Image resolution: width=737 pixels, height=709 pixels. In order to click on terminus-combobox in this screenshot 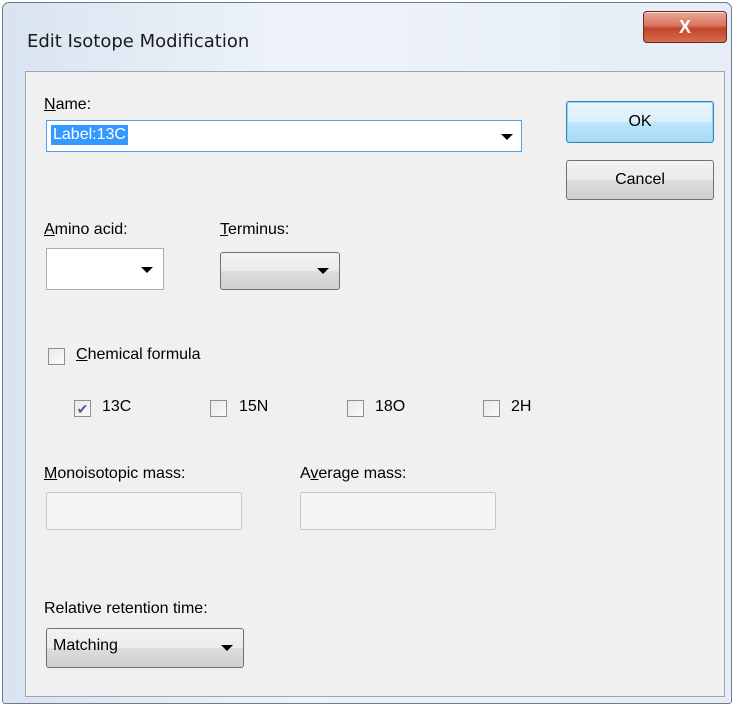, I will do `click(280, 271)`.